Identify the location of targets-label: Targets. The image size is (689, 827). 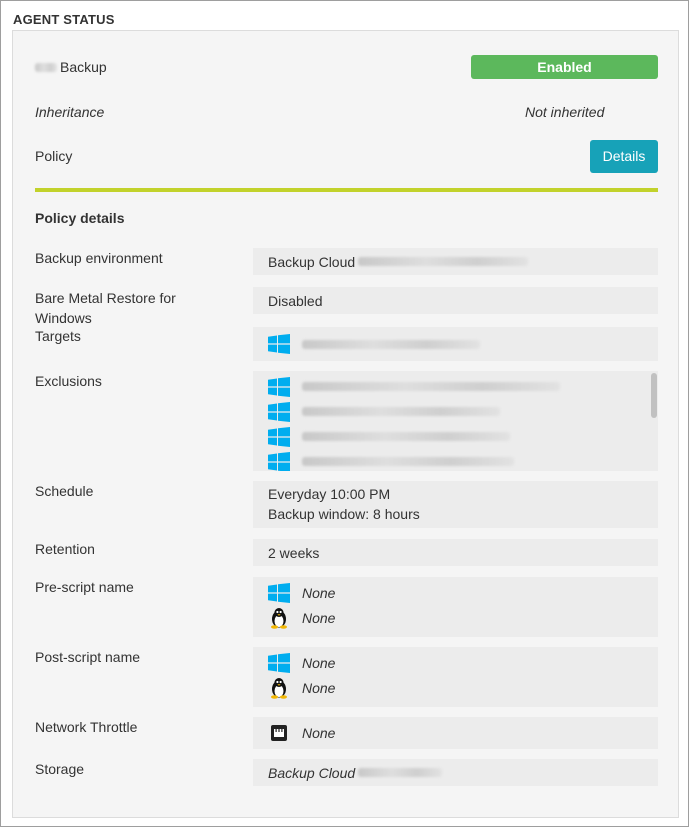
(58, 336).